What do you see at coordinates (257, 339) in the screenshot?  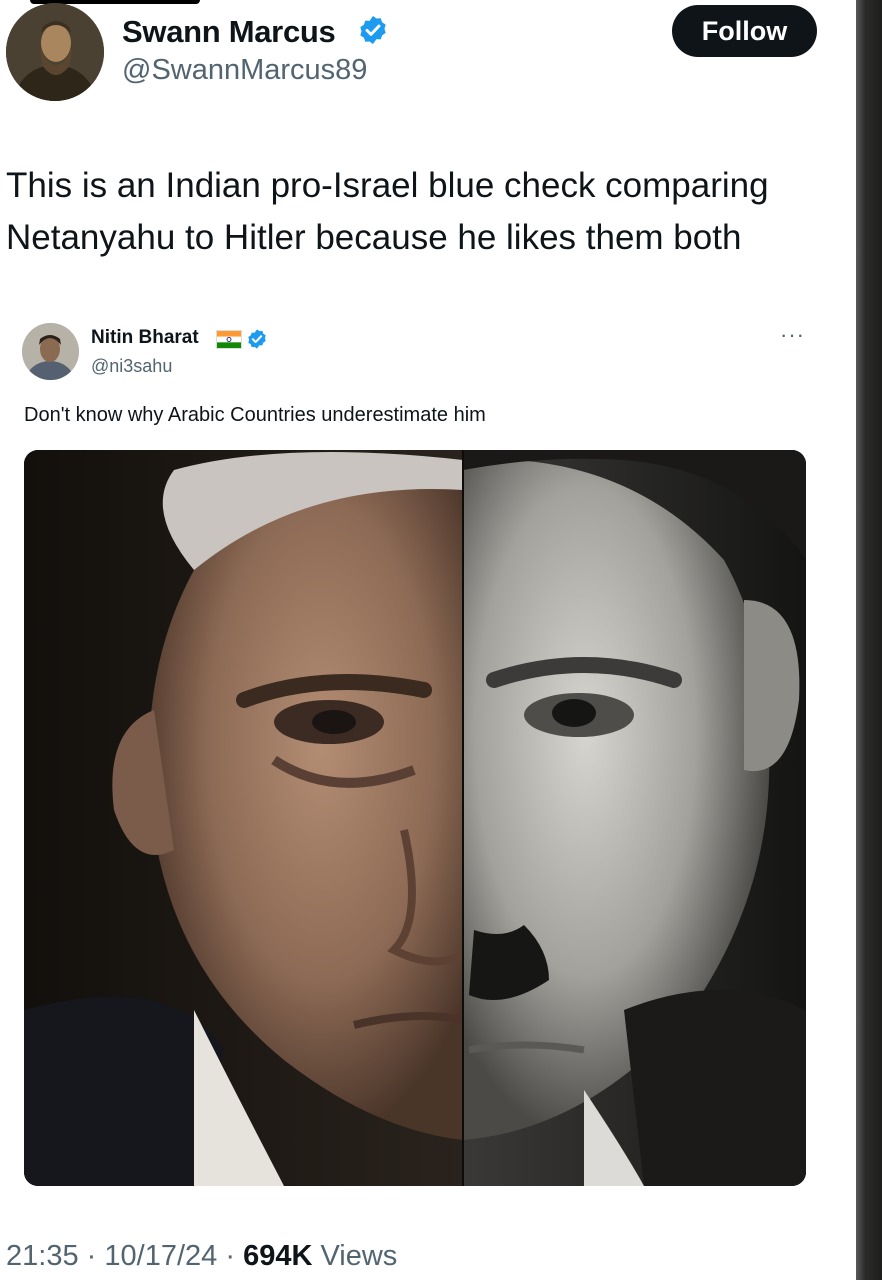 I see `quoted-verified-badge-icon` at bounding box center [257, 339].